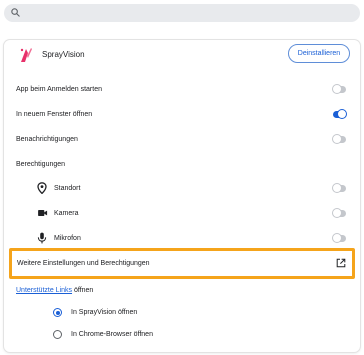  Describe the element at coordinates (66, 213) in the screenshot. I see `permission-label: Kamera` at that location.